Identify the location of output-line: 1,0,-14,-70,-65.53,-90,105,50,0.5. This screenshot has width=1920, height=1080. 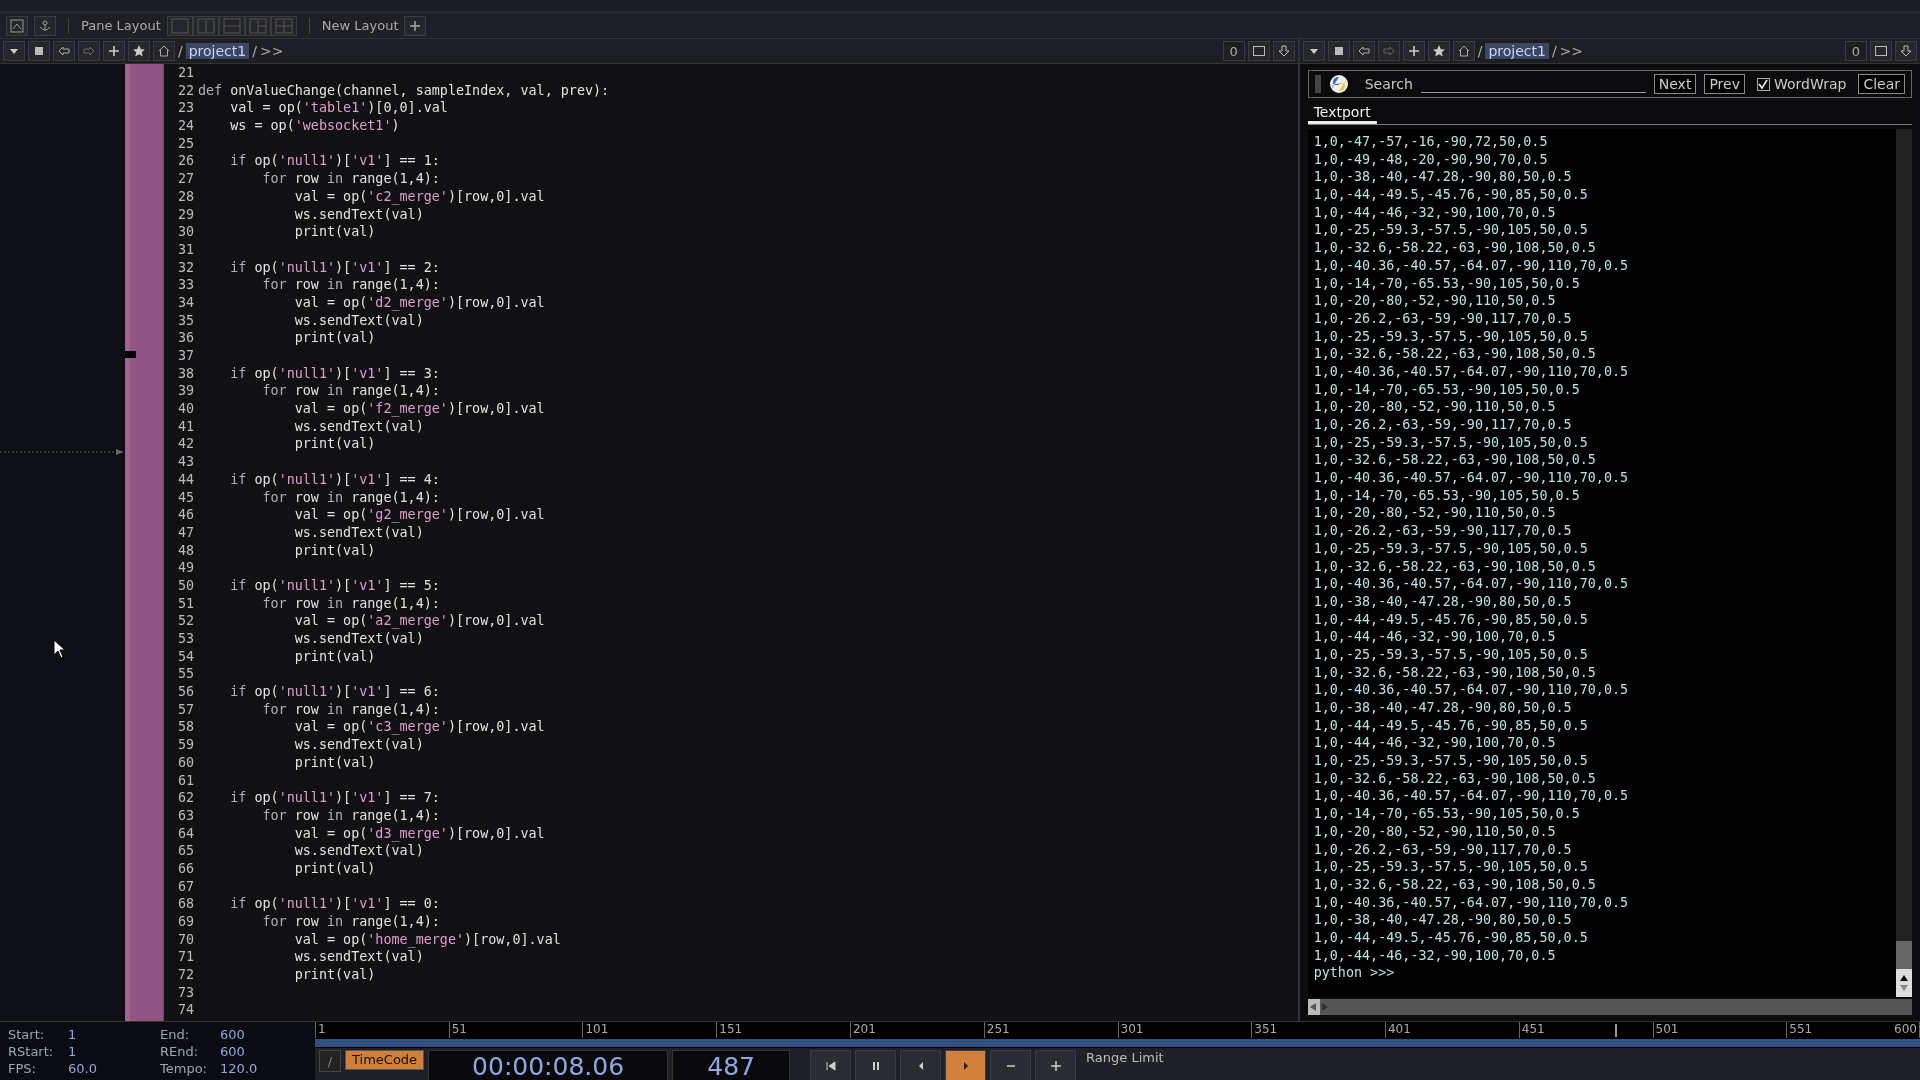
(1447, 814).